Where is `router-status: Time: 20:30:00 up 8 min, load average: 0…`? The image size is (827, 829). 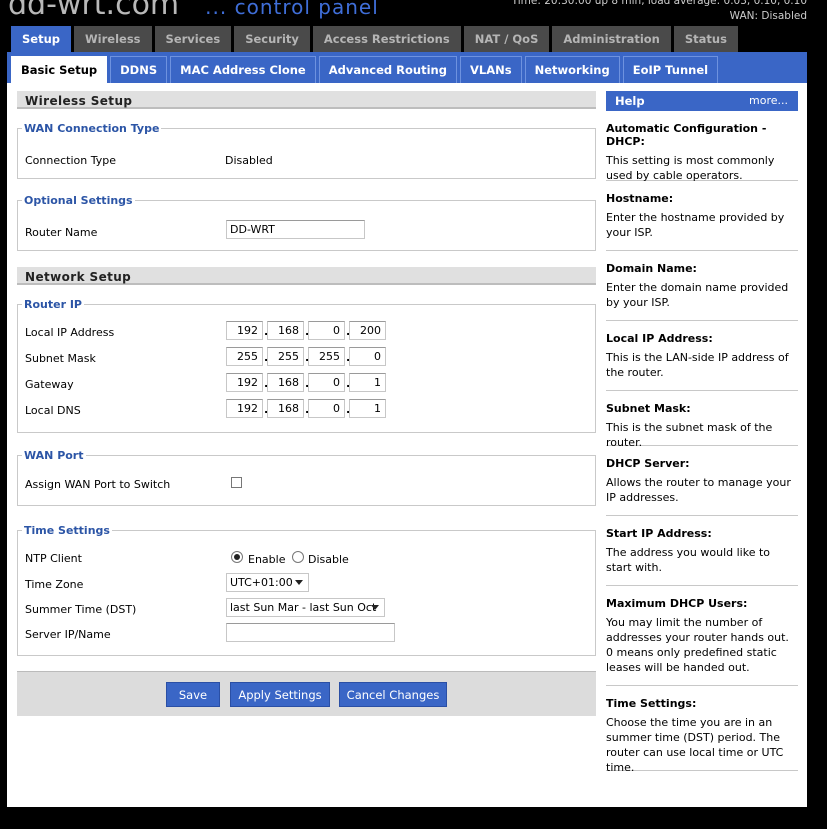
router-status: Time: 20:30:00 up 8 min, load average: 0… is located at coordinates (659, 12).